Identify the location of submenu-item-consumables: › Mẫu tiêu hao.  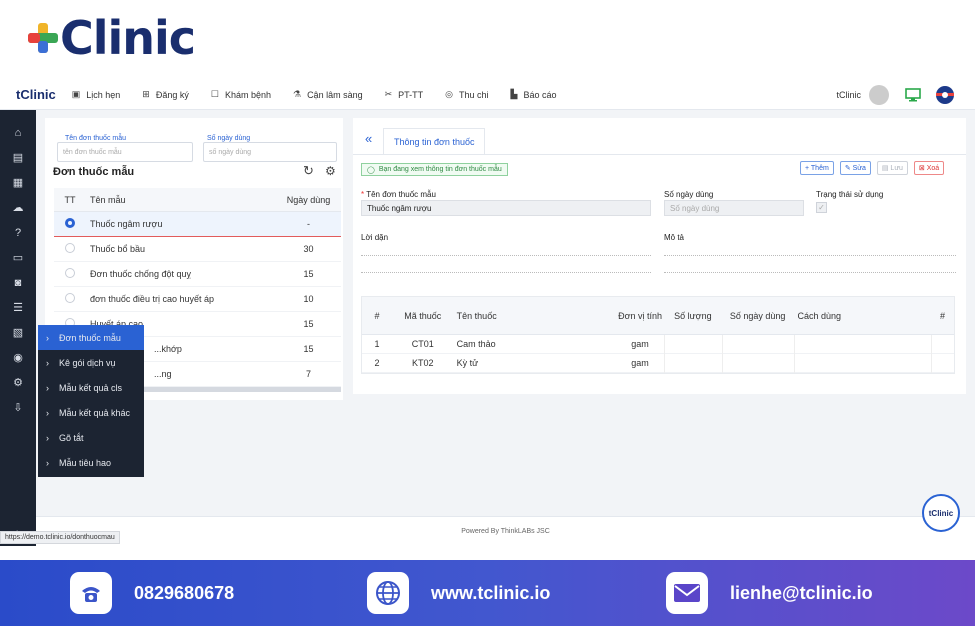
(91, 462).